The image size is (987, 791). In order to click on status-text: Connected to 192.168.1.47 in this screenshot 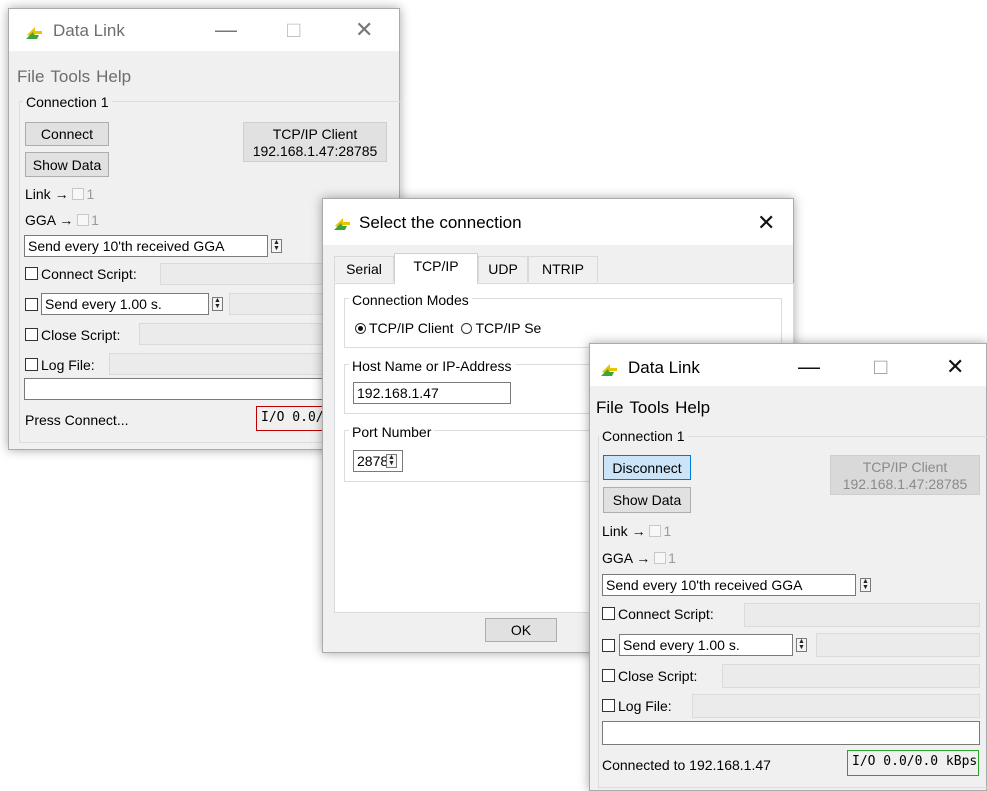, I will do `click(686, 765)`.